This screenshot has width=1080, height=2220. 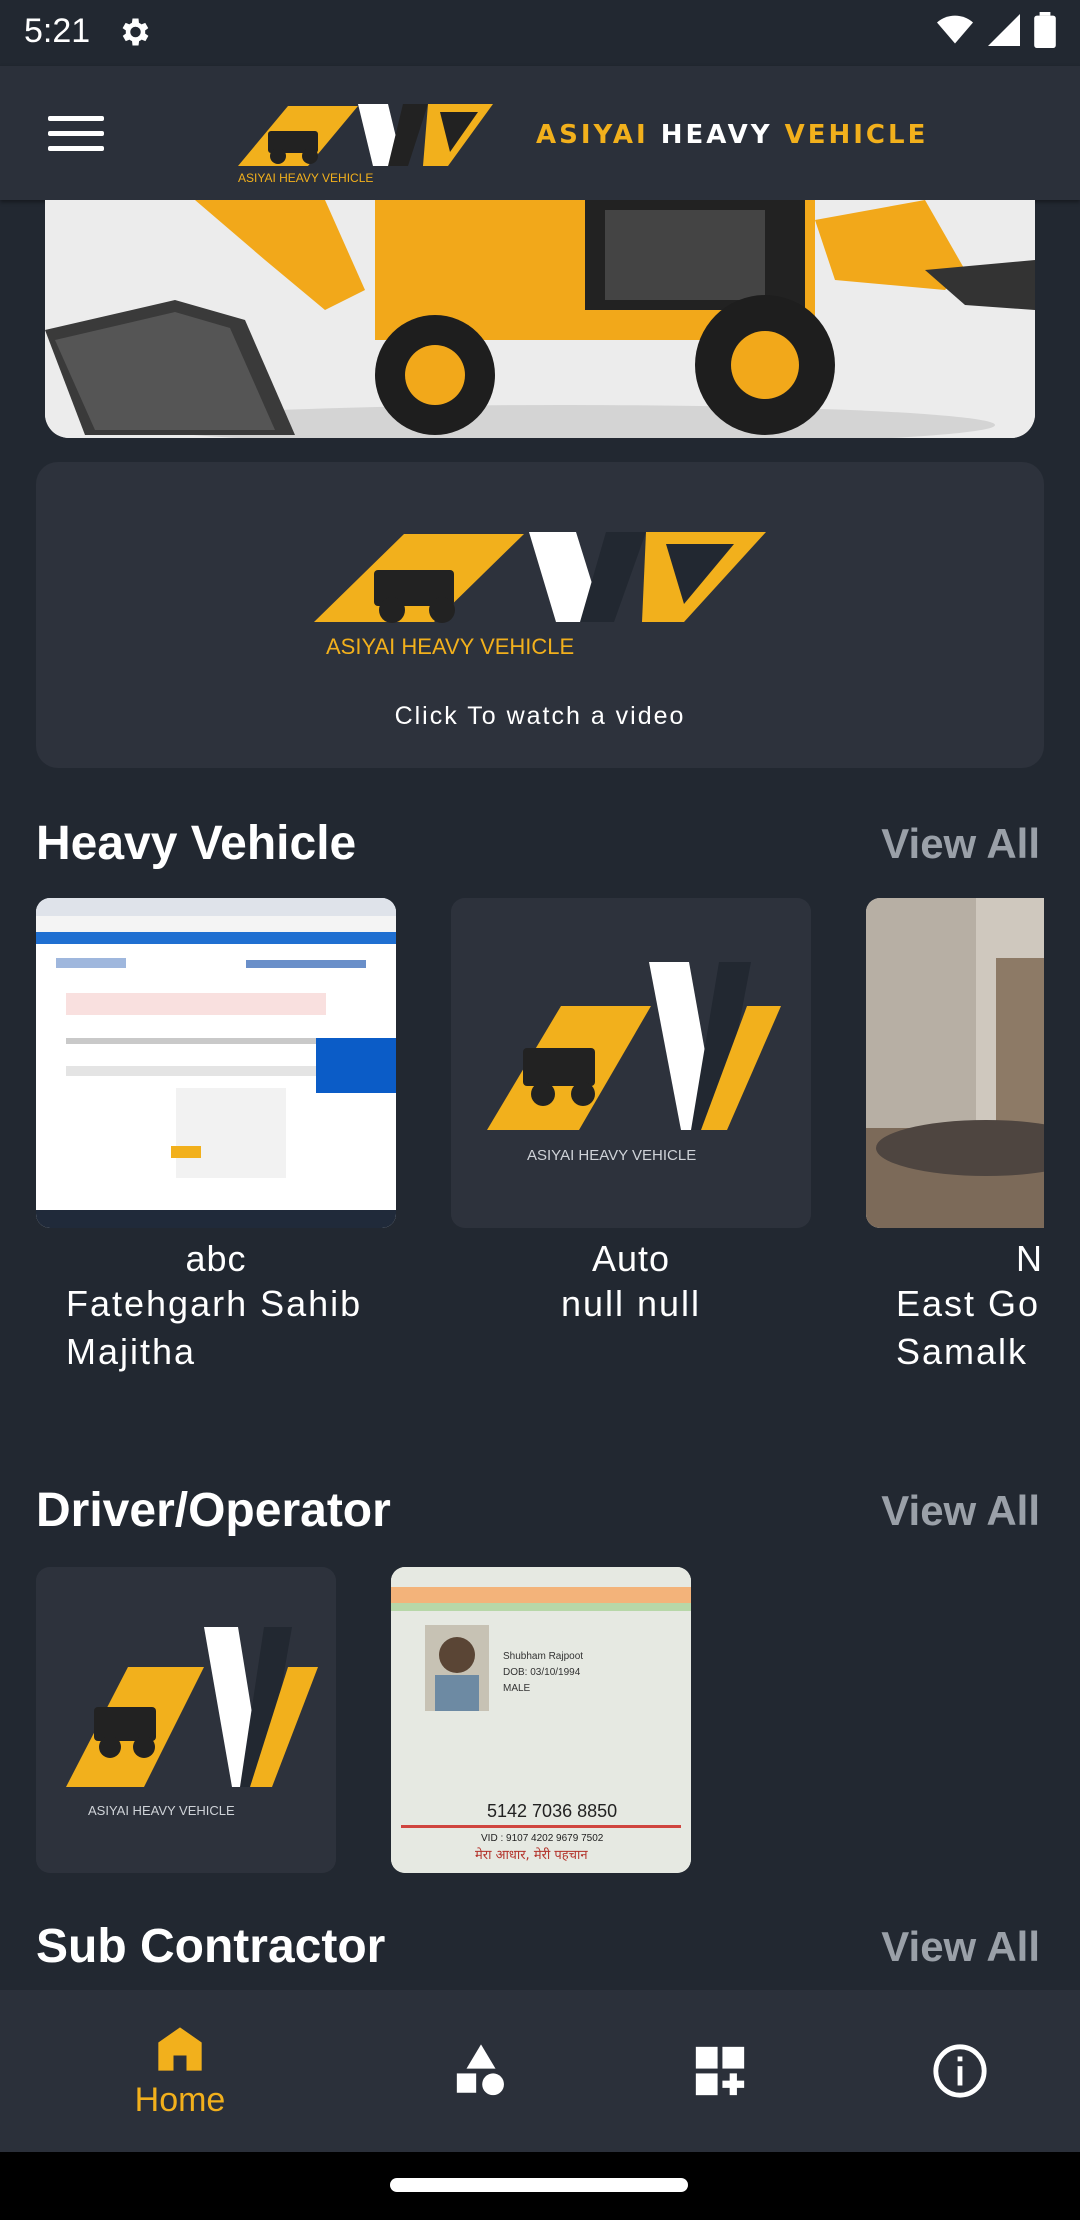 What do you see at coordinates (960, 1511) in the screenshot?
I see `driver-operator-view-all: View All` at bounding box center [960, 1511].